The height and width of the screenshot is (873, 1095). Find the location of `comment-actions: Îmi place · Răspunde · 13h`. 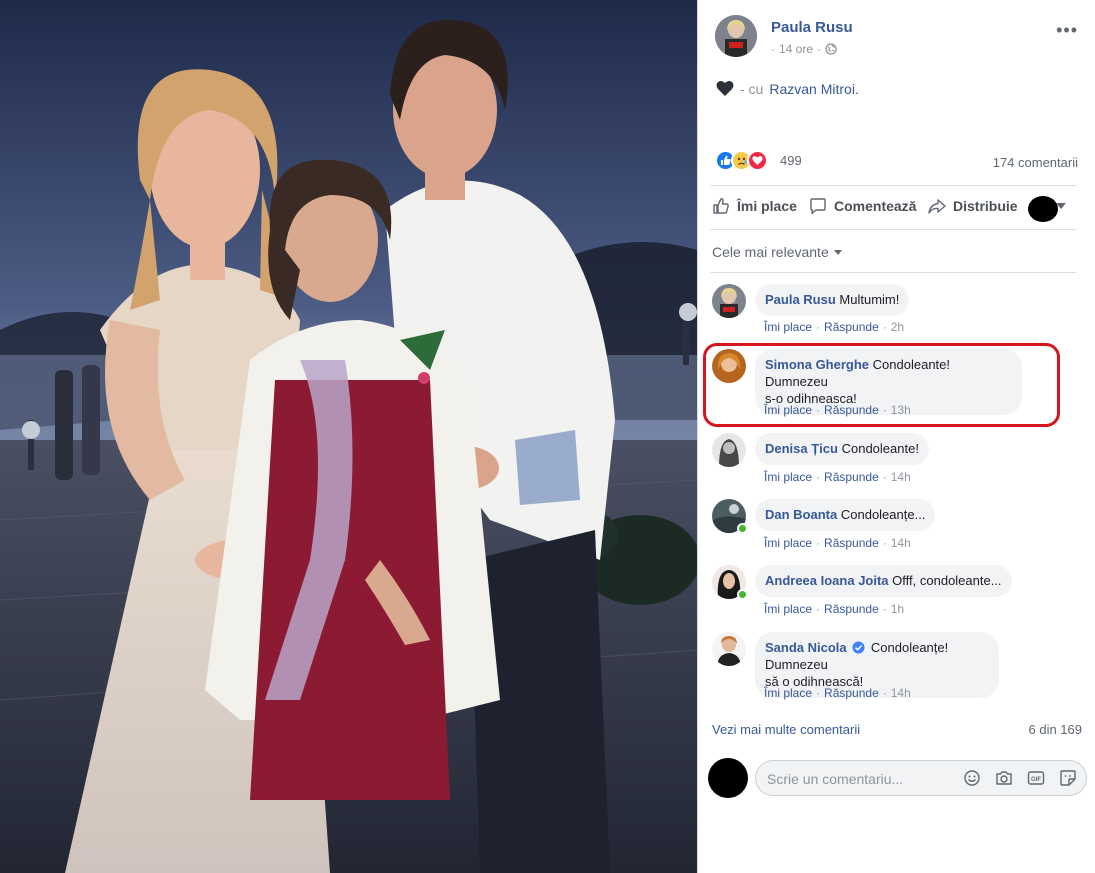

comment-actions: Îmi place · Răspunde · 13h is located at coordinates (837, 410).